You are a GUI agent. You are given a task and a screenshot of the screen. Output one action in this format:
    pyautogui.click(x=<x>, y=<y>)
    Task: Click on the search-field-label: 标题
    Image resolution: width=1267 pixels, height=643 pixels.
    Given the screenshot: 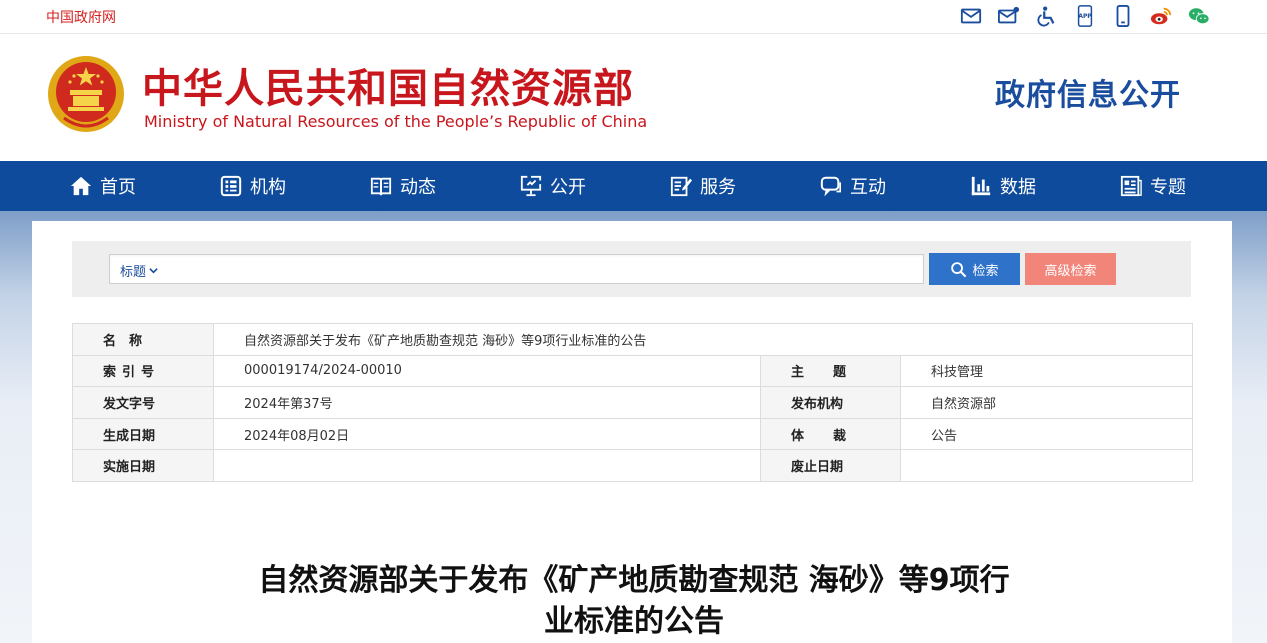 What is the action you would take?
    pyautogui.click(x=133, y=272)
    